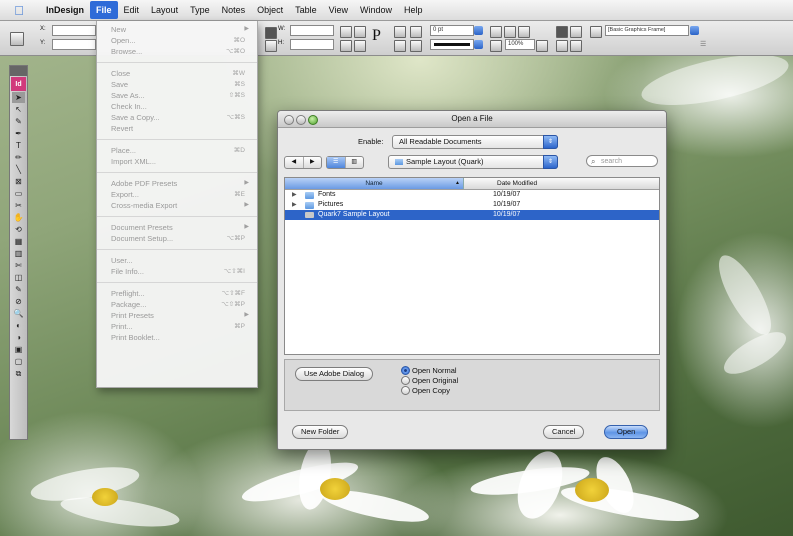 This screenshot has width=793, height=536. I want to click on dialog-title-bar: Open a File, so click(472, 119).